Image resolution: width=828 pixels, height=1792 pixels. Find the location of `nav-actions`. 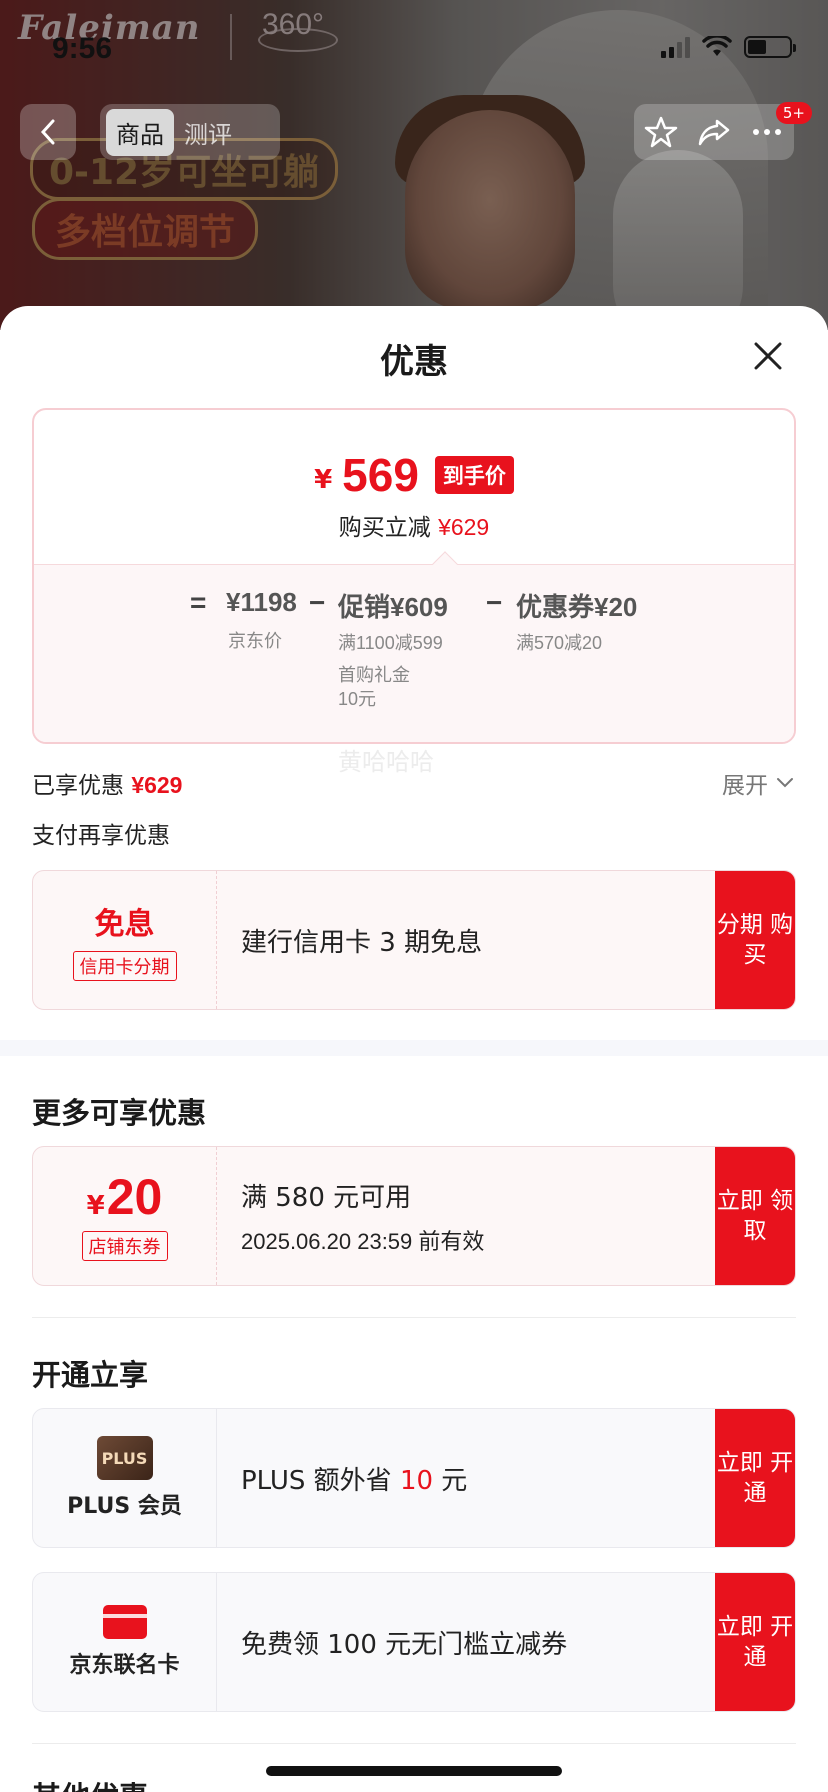

nav-actions is located at coordinates (714, 132).